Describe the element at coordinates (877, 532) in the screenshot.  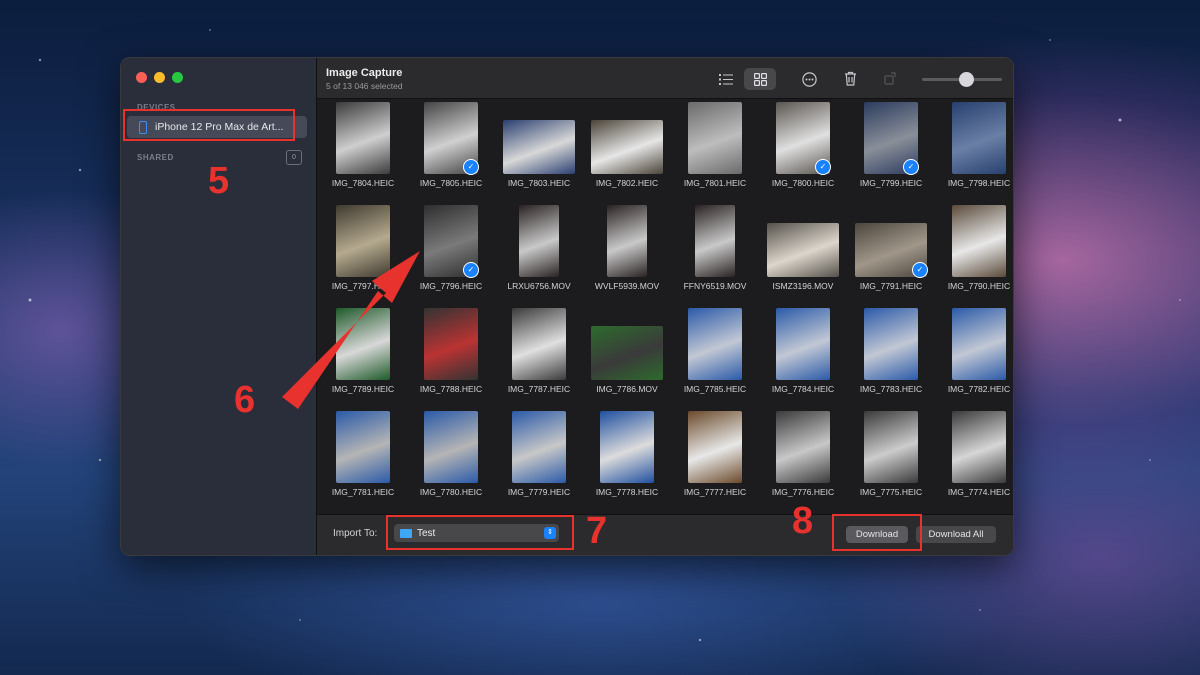
I see `annotation-box-download` at that location.